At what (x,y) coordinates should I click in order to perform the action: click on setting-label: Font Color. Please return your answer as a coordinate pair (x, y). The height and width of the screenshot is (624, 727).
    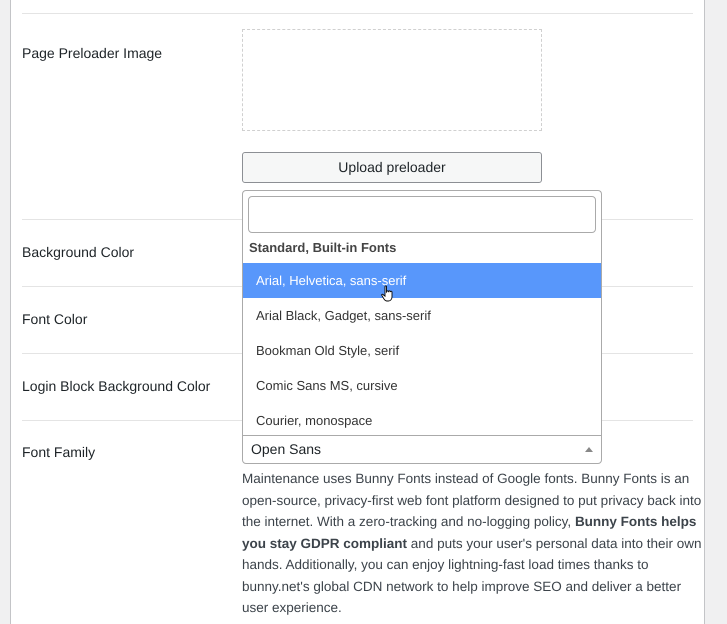
    Looking at the image, I should click on (55, 319).